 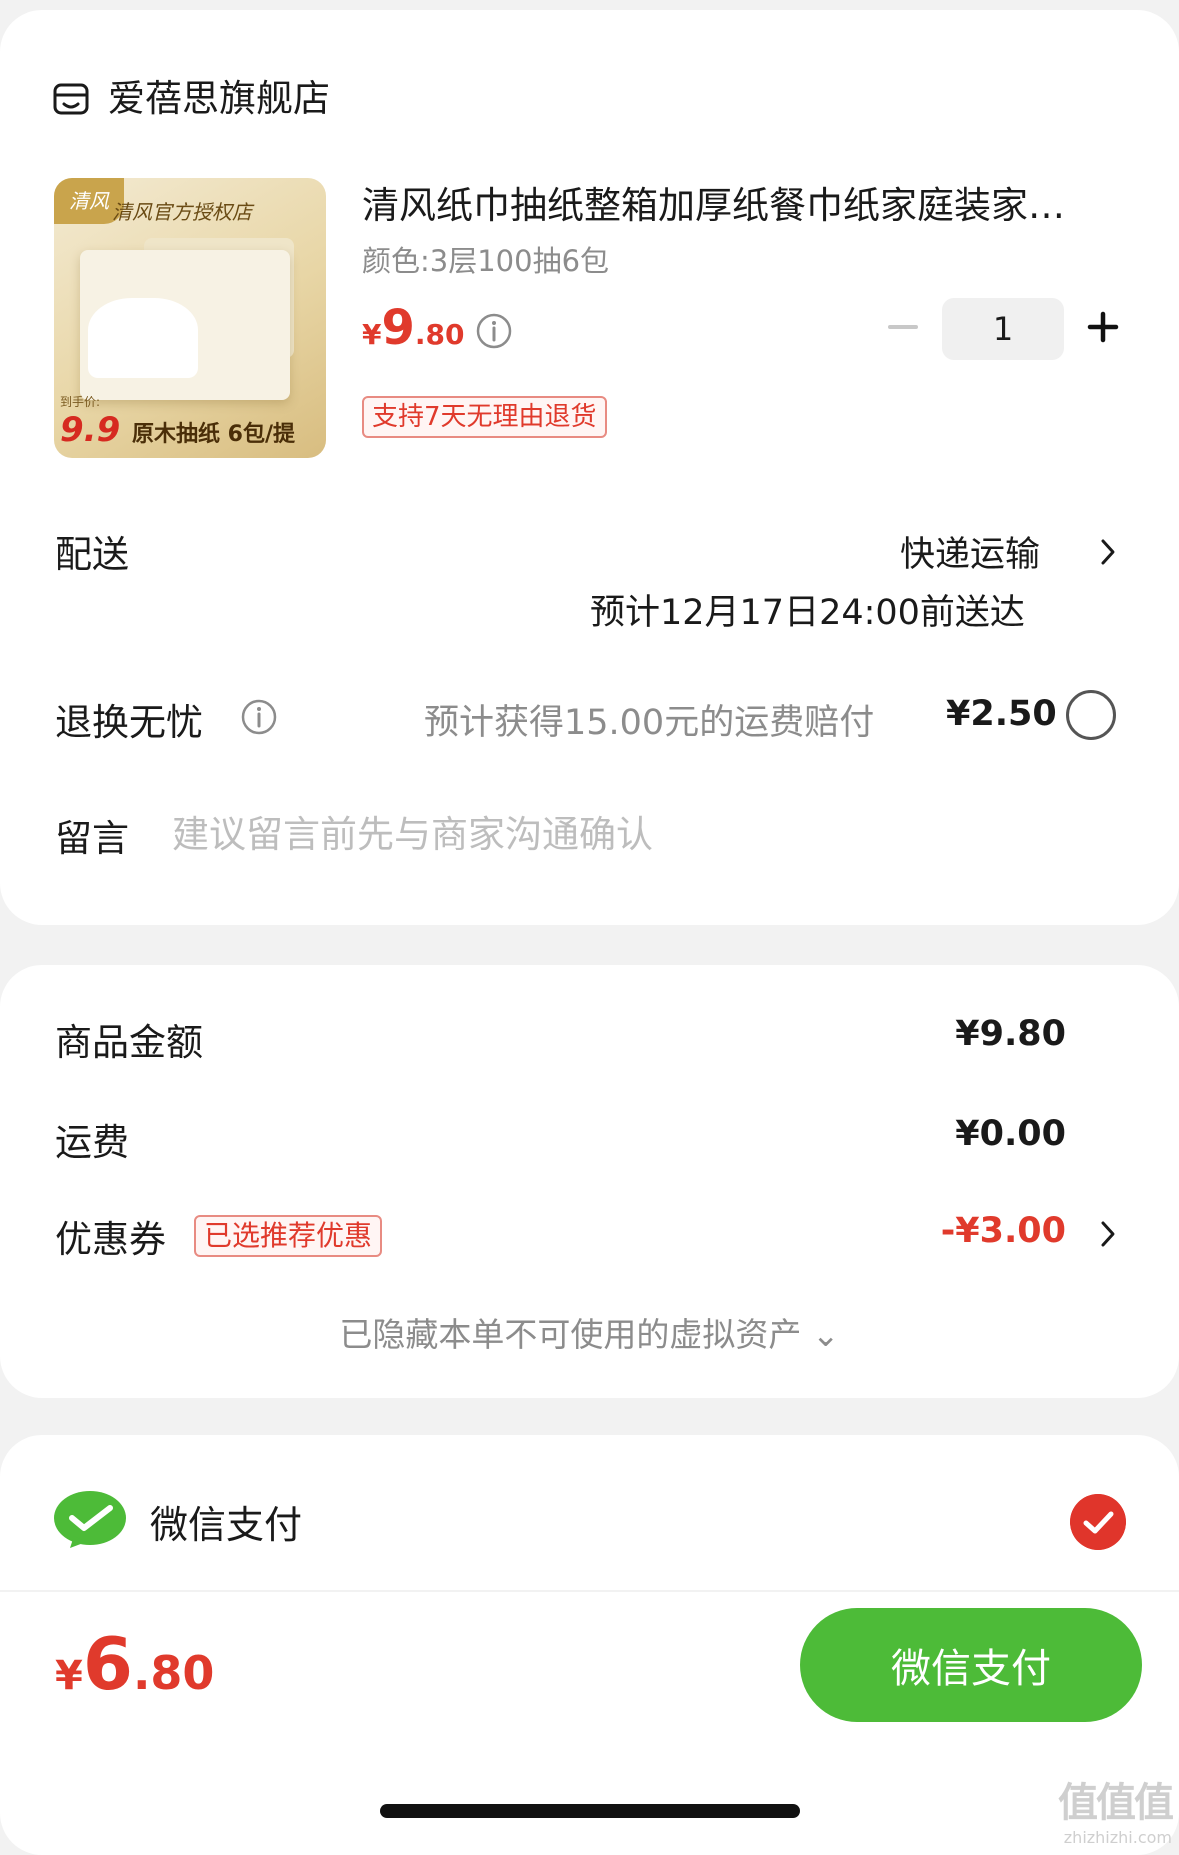 What do you see at coordinates (129, 1042) in the screenshot?
I see `goods-amount-label: 商品金额` at bounding box center [129, 1042].